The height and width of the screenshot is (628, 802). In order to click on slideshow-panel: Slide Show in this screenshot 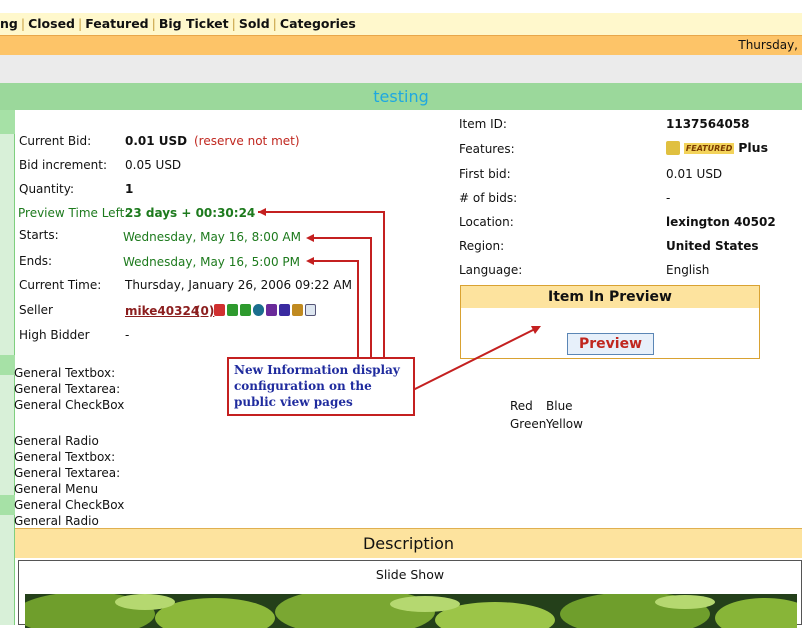, I will do `click(410, 594)`.